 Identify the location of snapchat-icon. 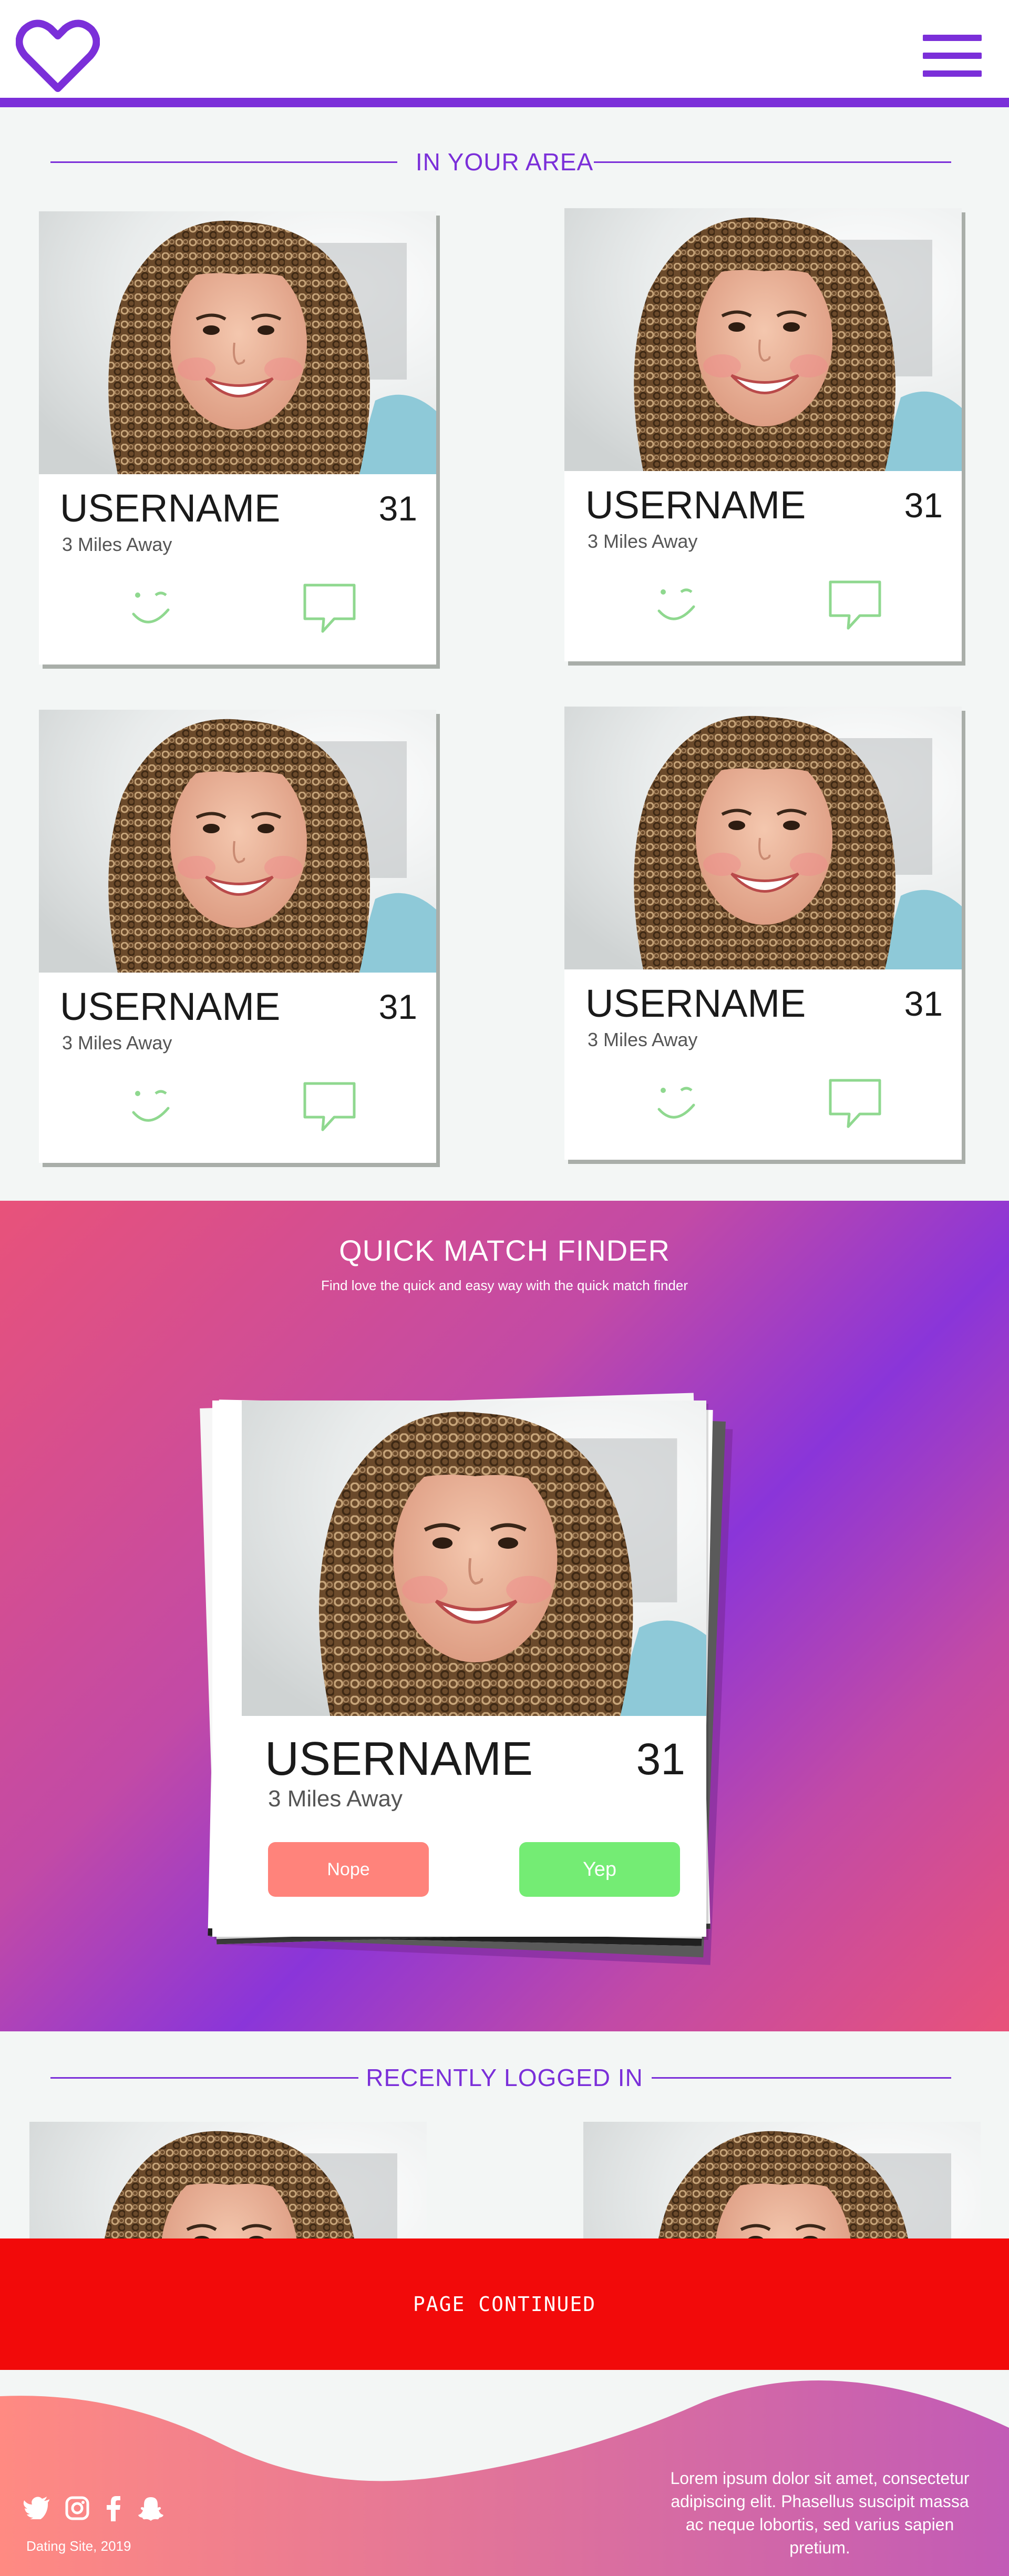
(151, 2510).